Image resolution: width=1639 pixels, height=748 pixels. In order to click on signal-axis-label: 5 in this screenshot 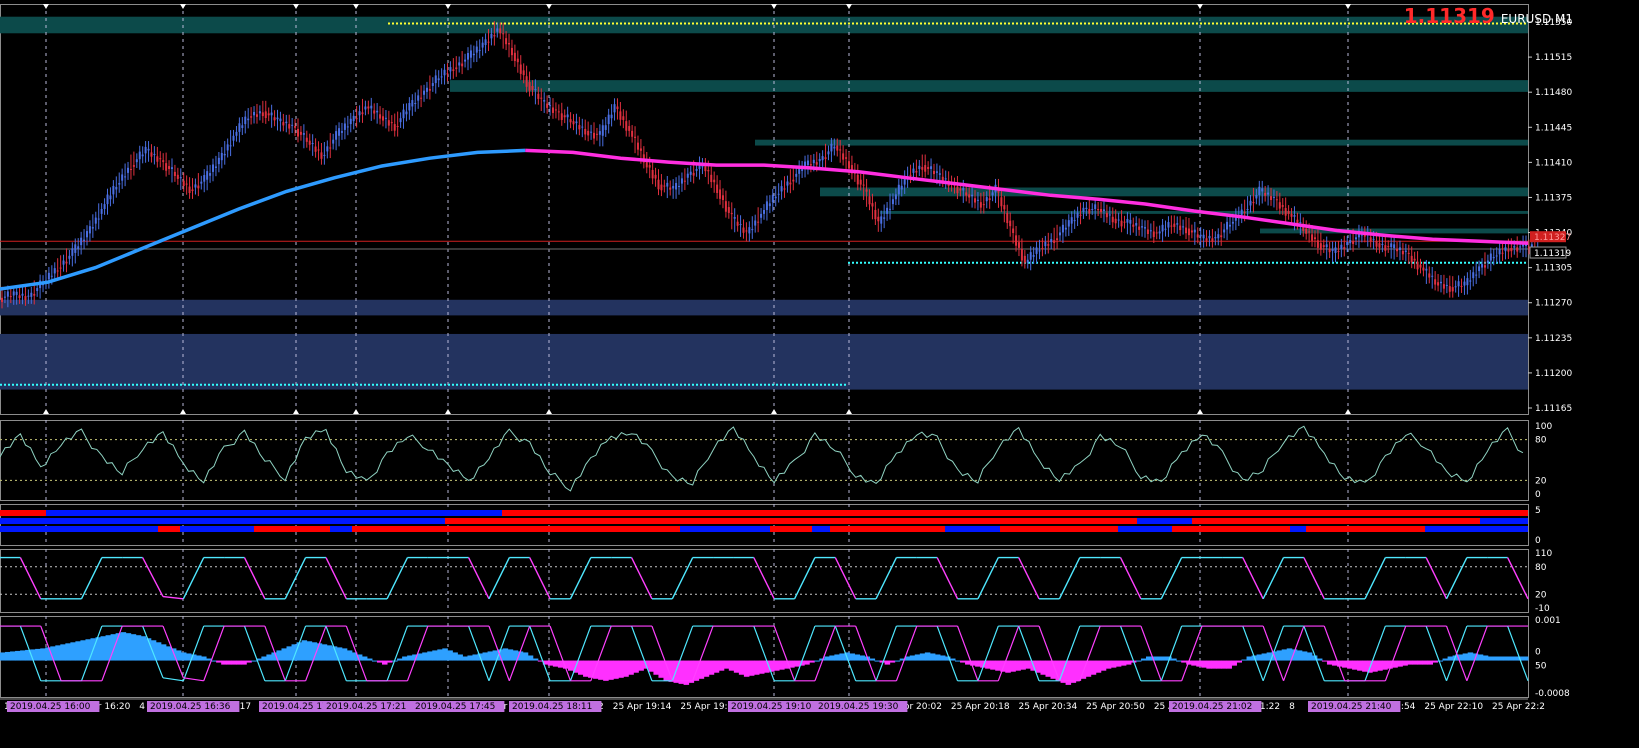, I will do `click(1538, 511)`.